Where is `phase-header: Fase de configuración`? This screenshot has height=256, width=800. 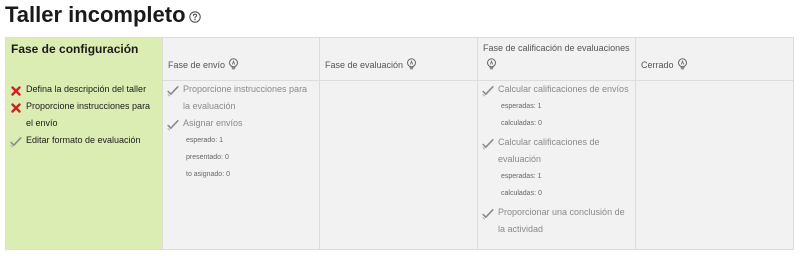 phase-header: Fase de configuración is located at coordinates (84, 59).